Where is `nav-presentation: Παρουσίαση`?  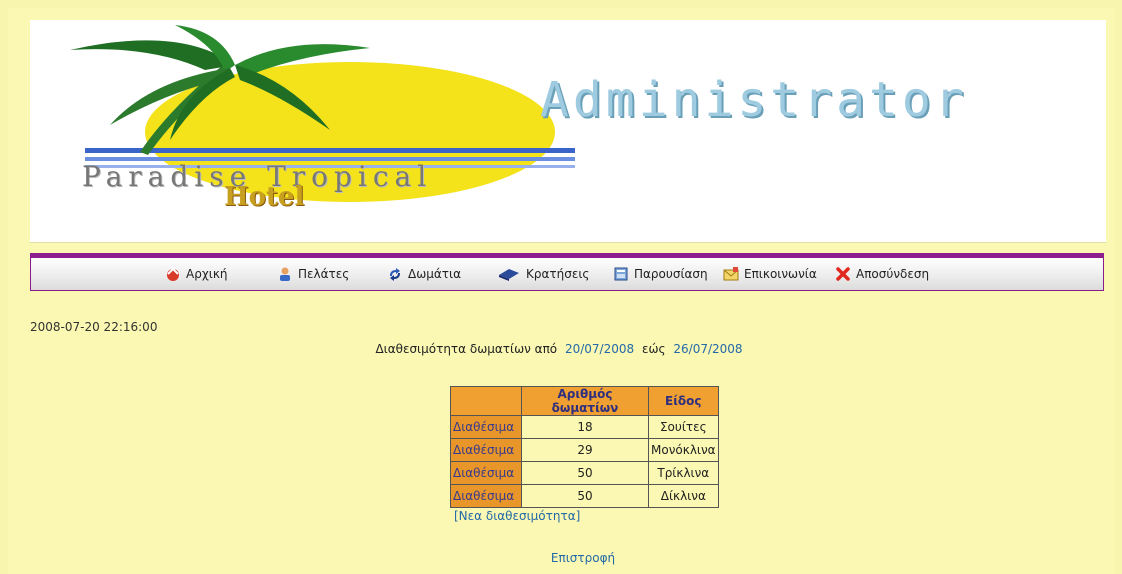
nav-presentation: Παρουσίαση is located at coordinates (660, 274).